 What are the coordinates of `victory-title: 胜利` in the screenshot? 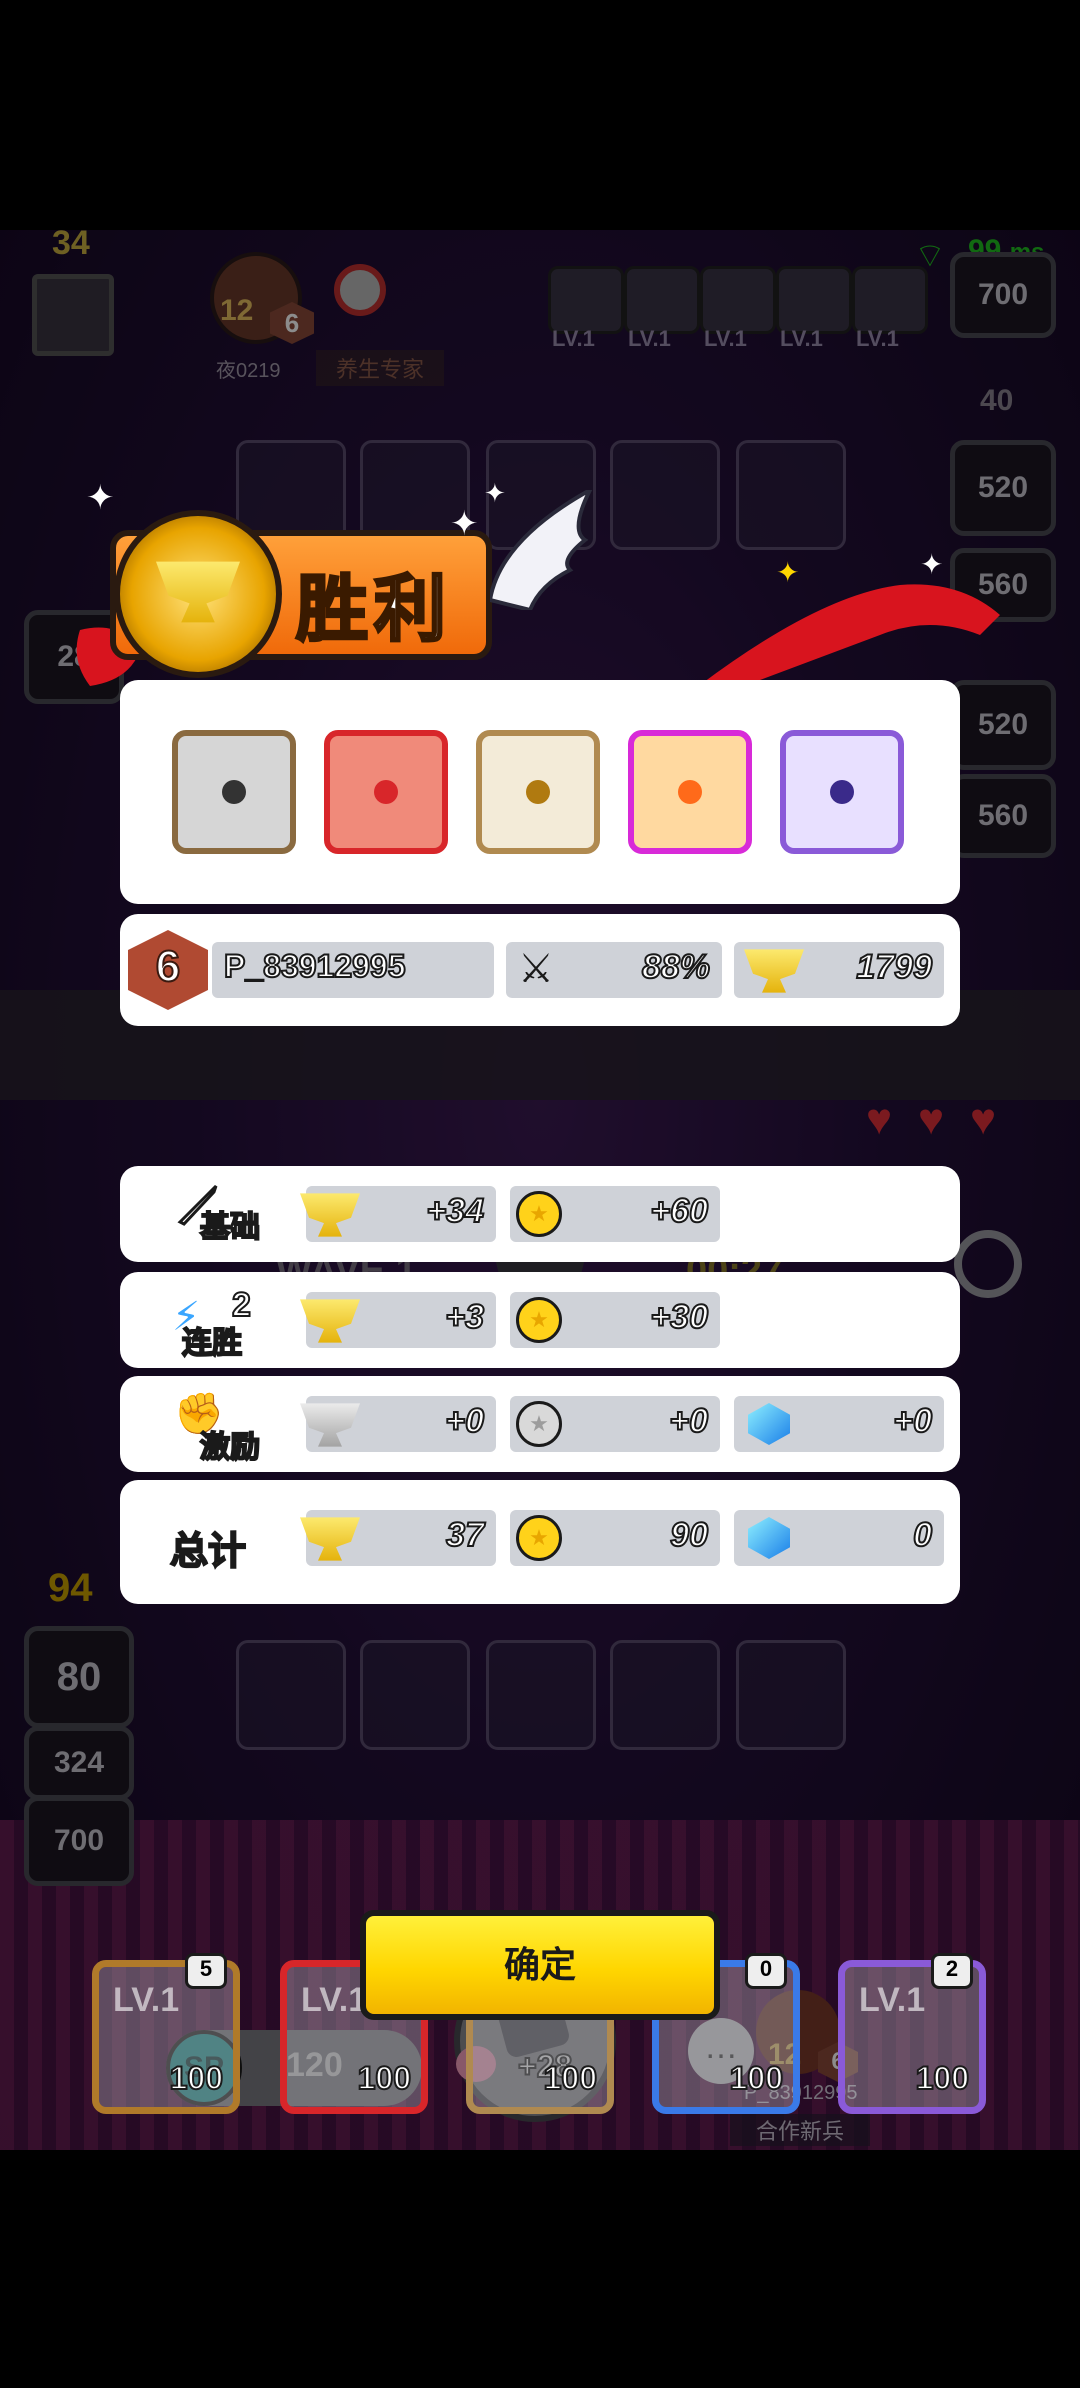 It's located at (373, 610).